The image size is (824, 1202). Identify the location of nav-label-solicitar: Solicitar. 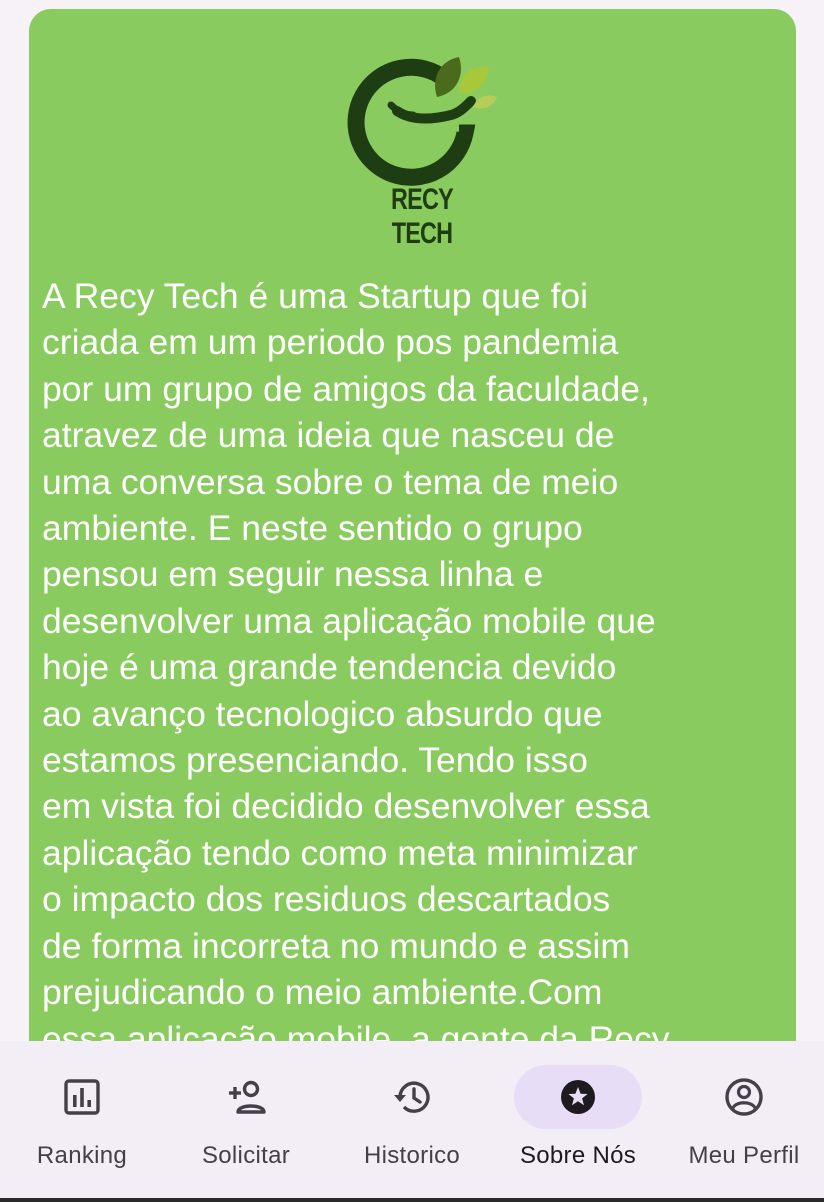
(246, 1155).